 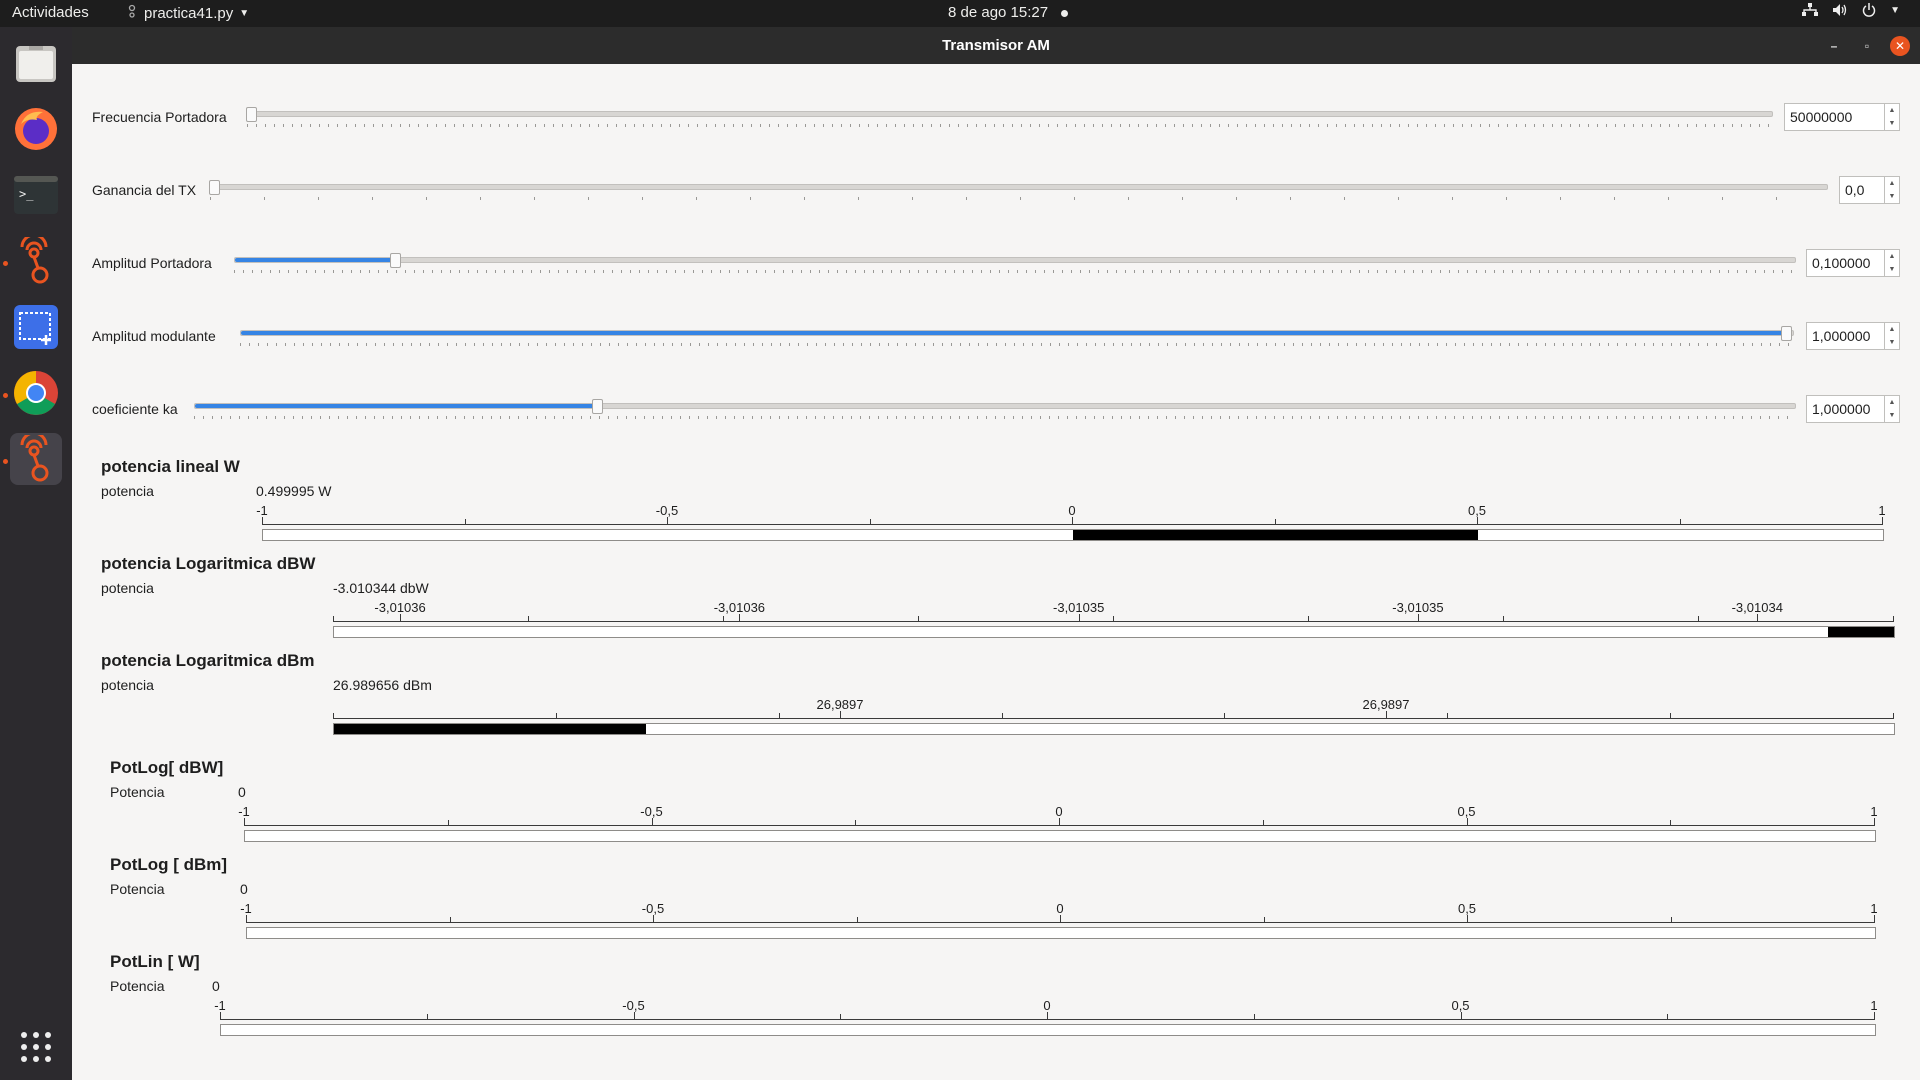 I want to click on network-icon, so click(x=1810, y=10).